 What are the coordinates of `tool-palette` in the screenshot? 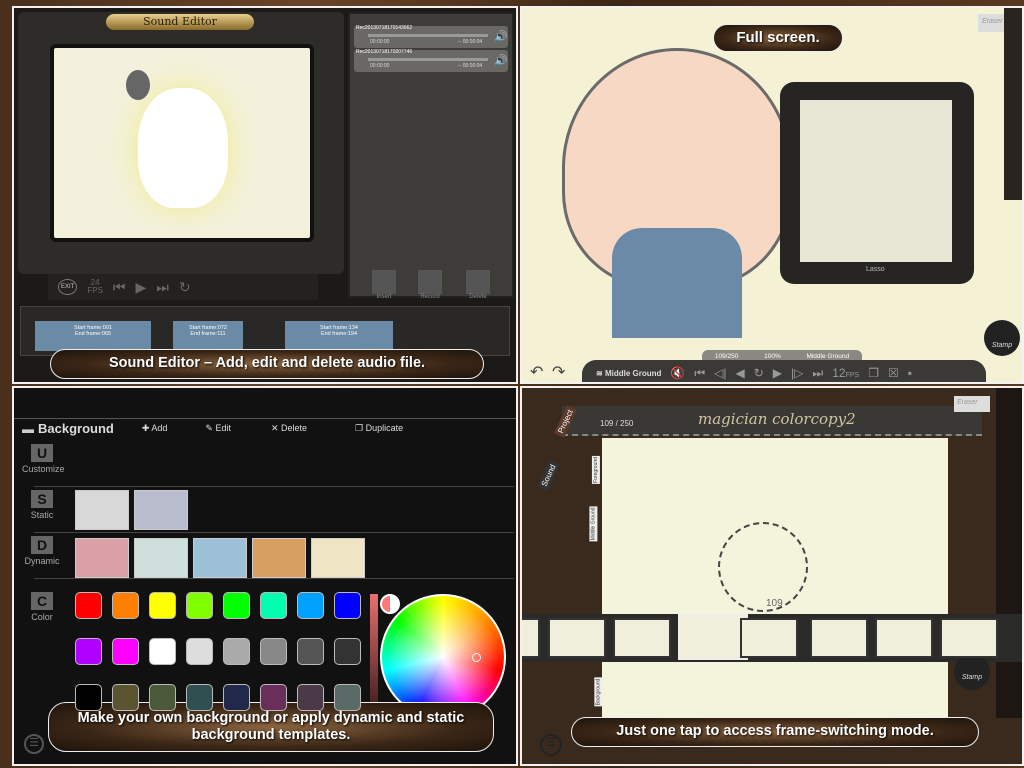 It's located at (1013, 104).